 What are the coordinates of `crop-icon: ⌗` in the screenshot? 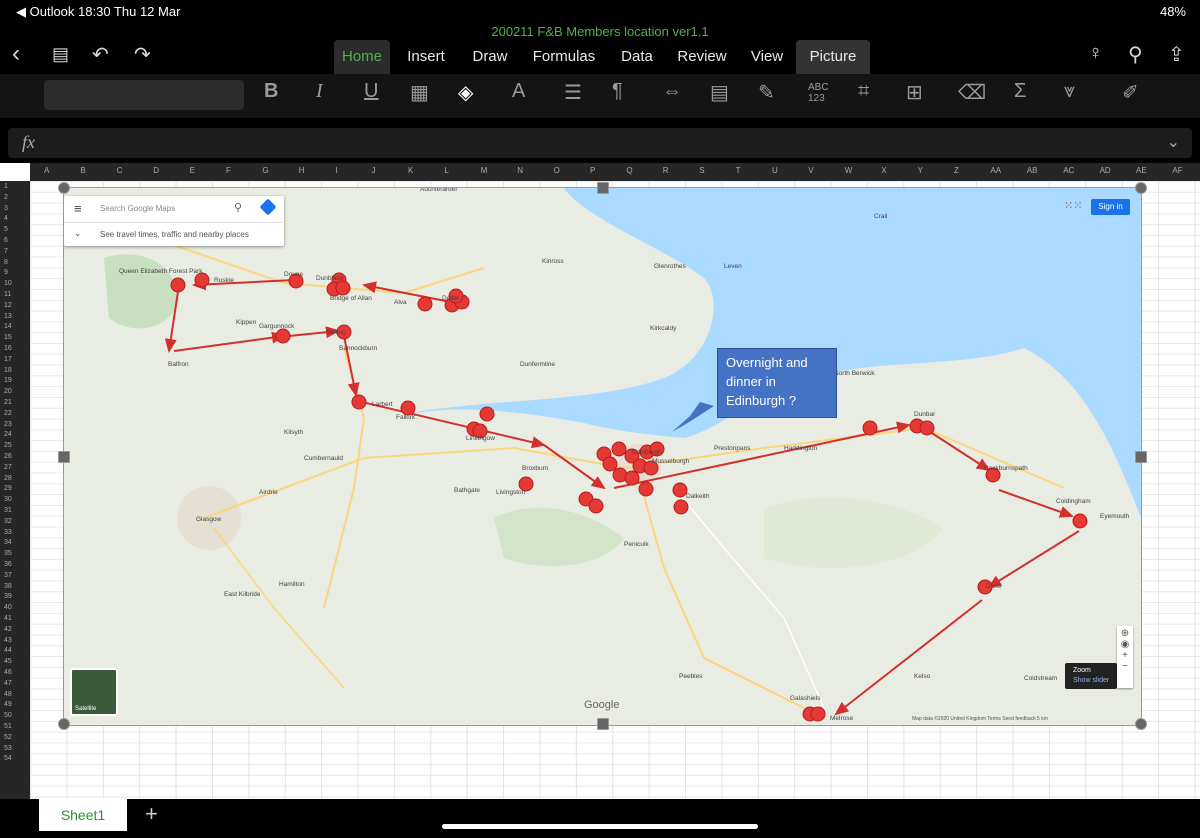 It's located at (863, 91).